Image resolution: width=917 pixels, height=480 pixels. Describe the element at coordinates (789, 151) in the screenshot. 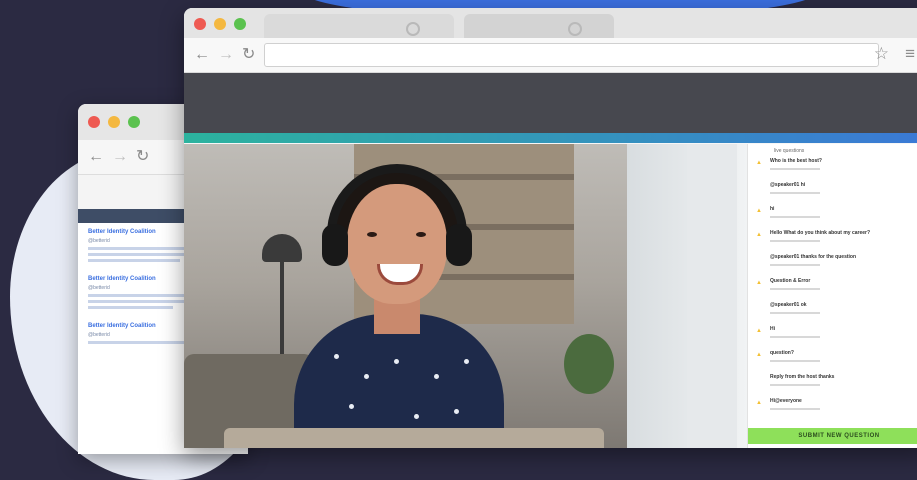

I see `questions-panel-header: live questions` at that location.